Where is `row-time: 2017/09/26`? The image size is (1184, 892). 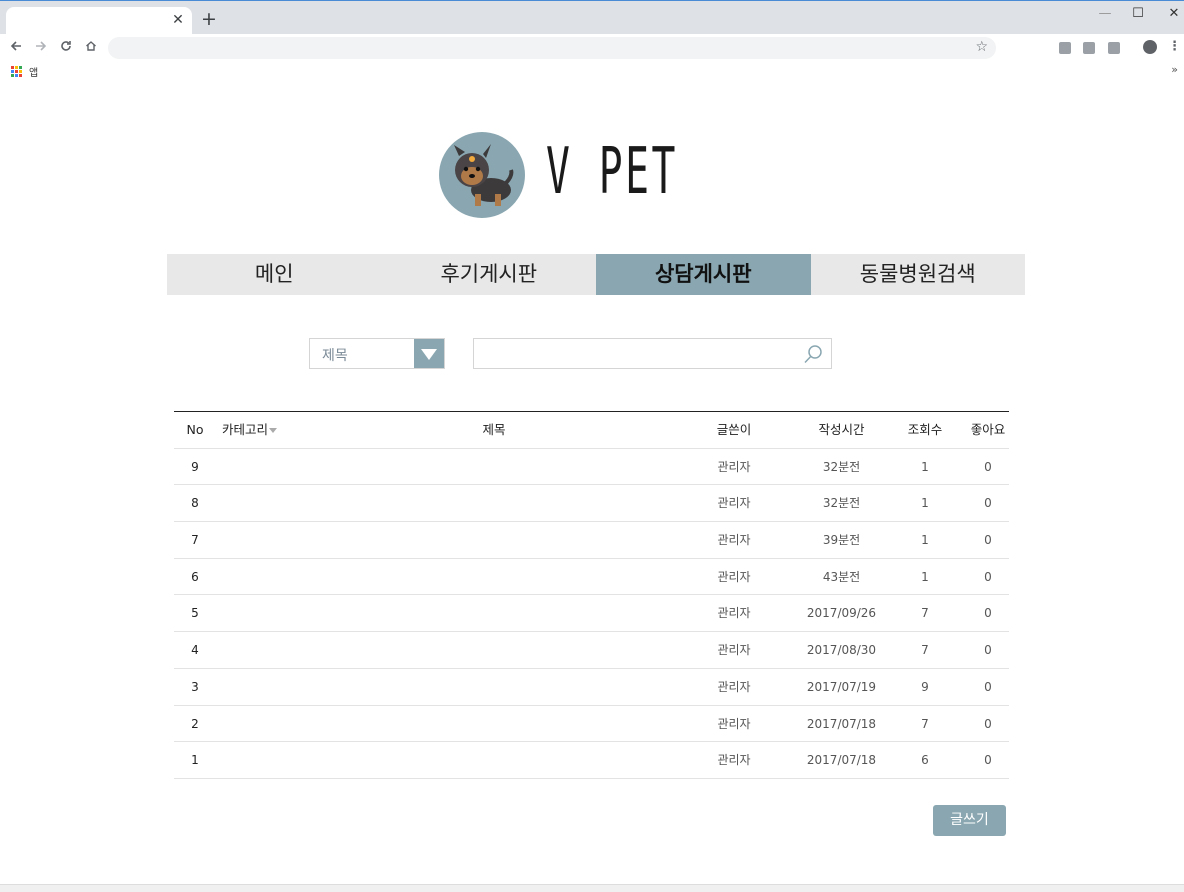
row-time: 2017/09/26 is located at coordinates (841, 613).